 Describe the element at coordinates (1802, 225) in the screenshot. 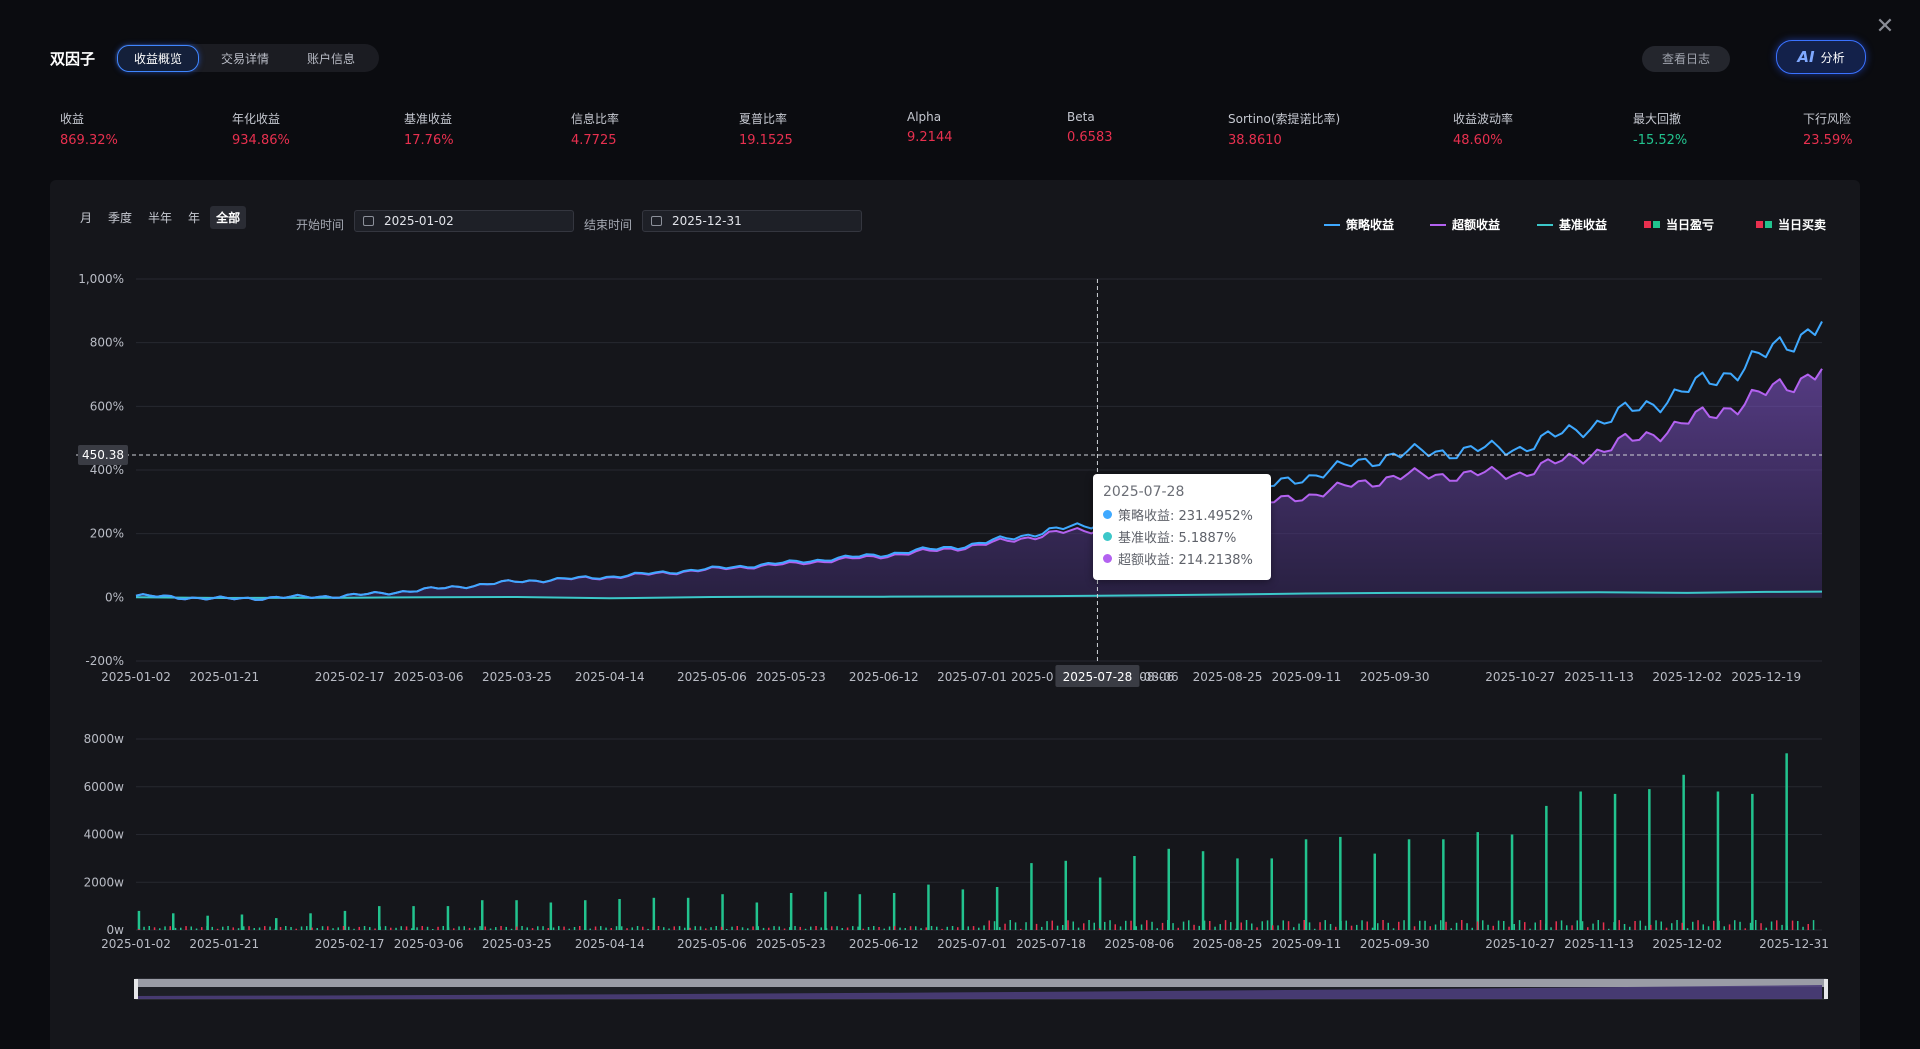

I see `legend-label: 当日买卖` at that location.